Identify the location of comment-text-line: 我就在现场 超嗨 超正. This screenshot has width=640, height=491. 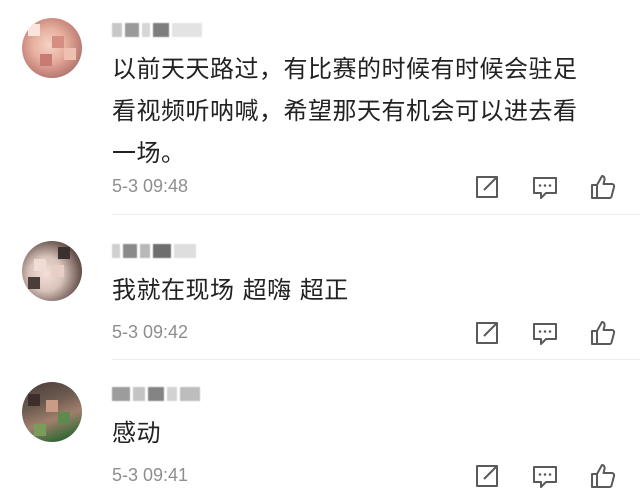
(230, 290).